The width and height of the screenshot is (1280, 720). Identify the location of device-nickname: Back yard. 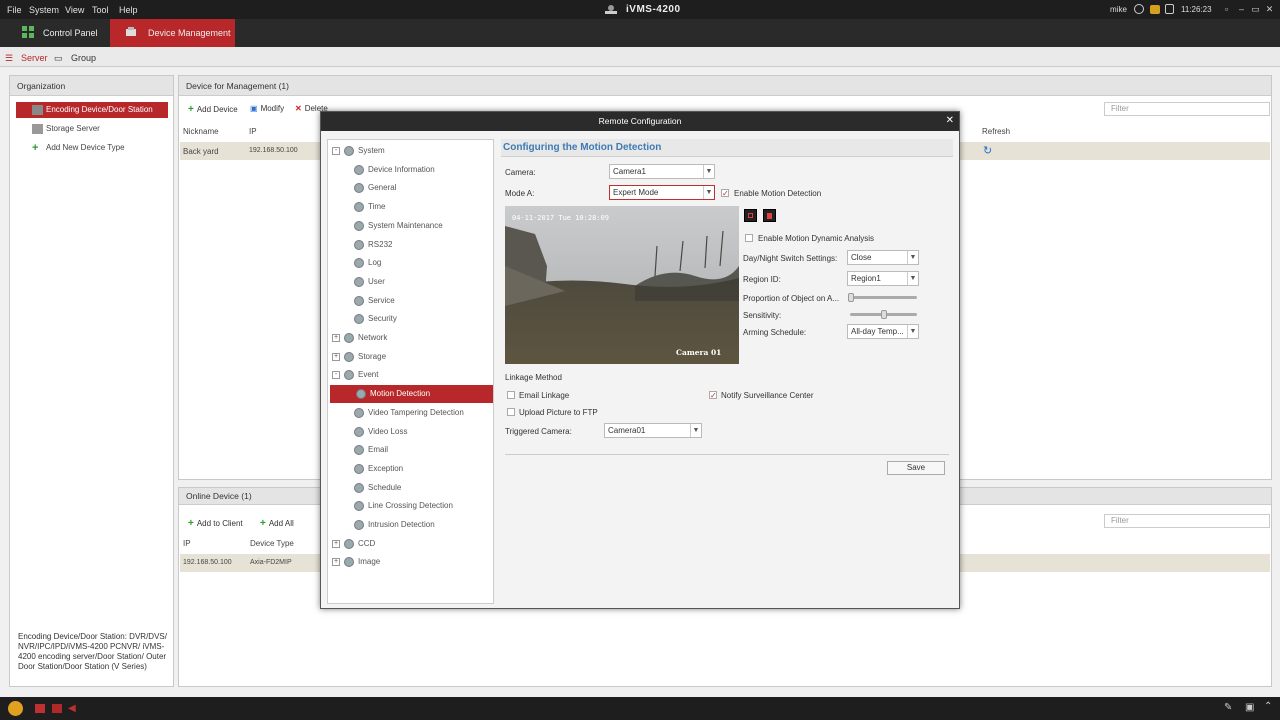
(201, 151).